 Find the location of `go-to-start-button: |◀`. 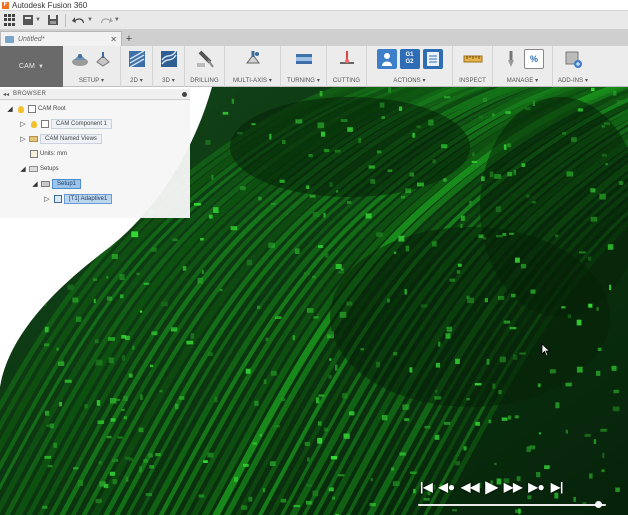

go-to-start-button: |◀ is located at coordinates (426, 487).